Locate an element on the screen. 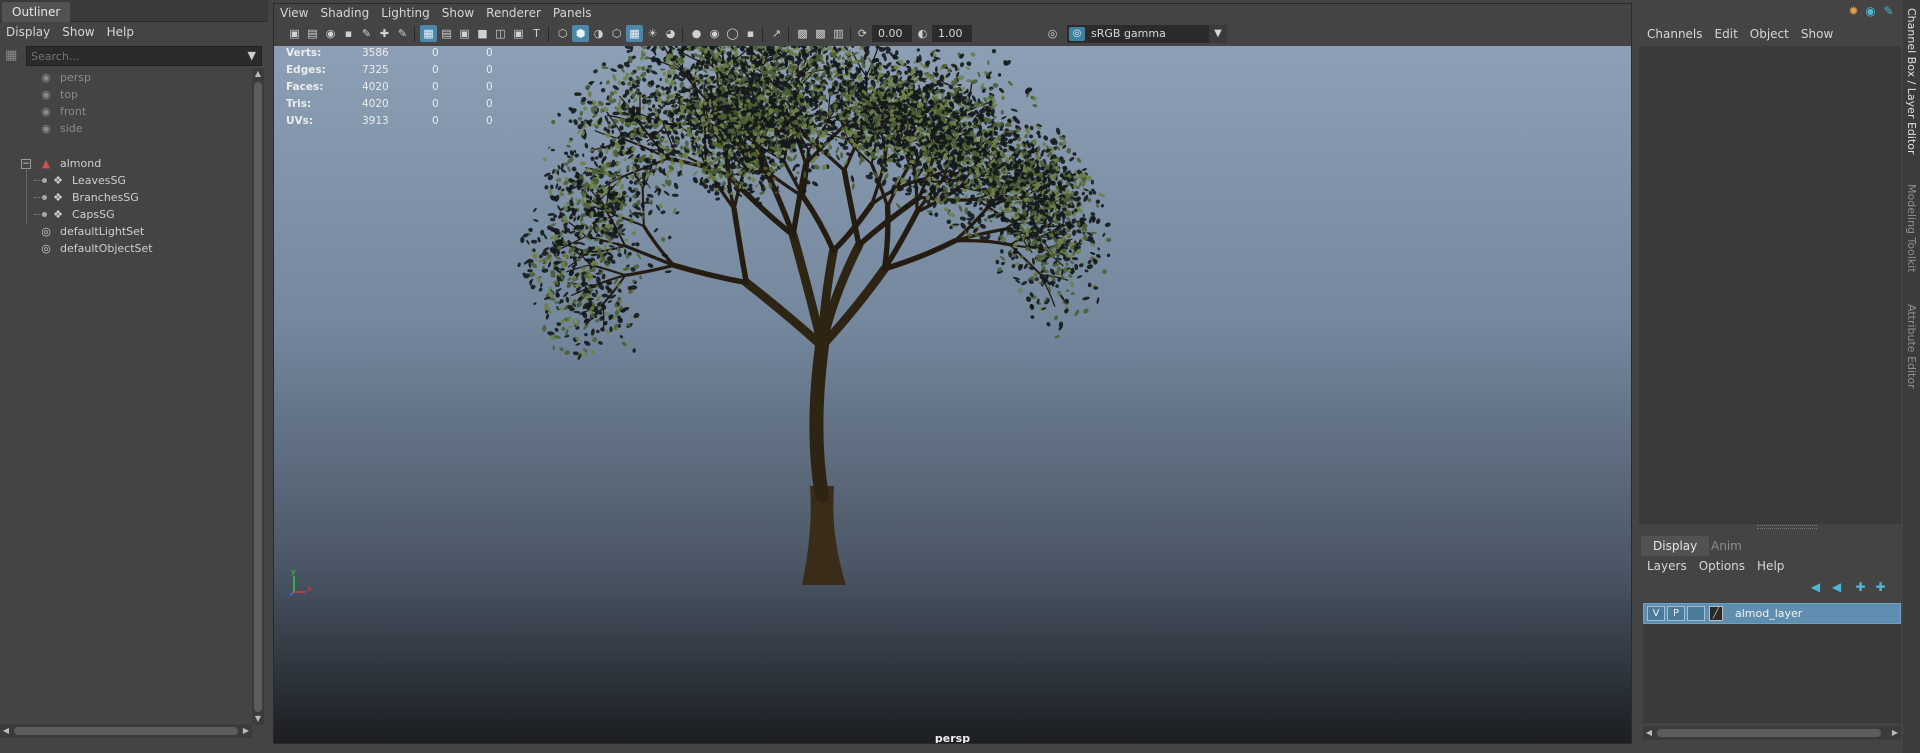  screen-space-ao-icon: ● is located at coordinates (696, 33).